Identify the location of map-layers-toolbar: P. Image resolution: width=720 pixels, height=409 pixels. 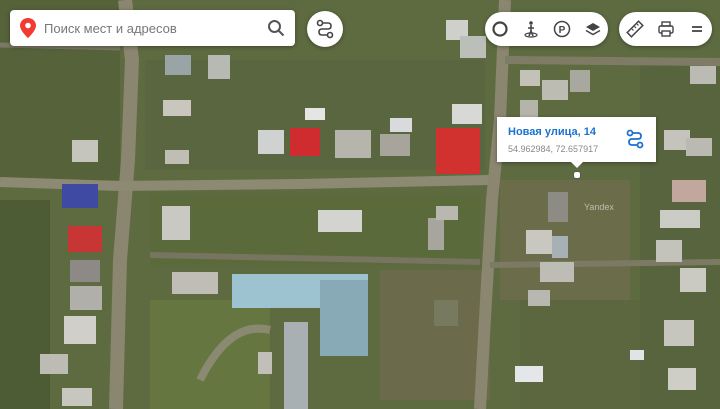
(546, 29).